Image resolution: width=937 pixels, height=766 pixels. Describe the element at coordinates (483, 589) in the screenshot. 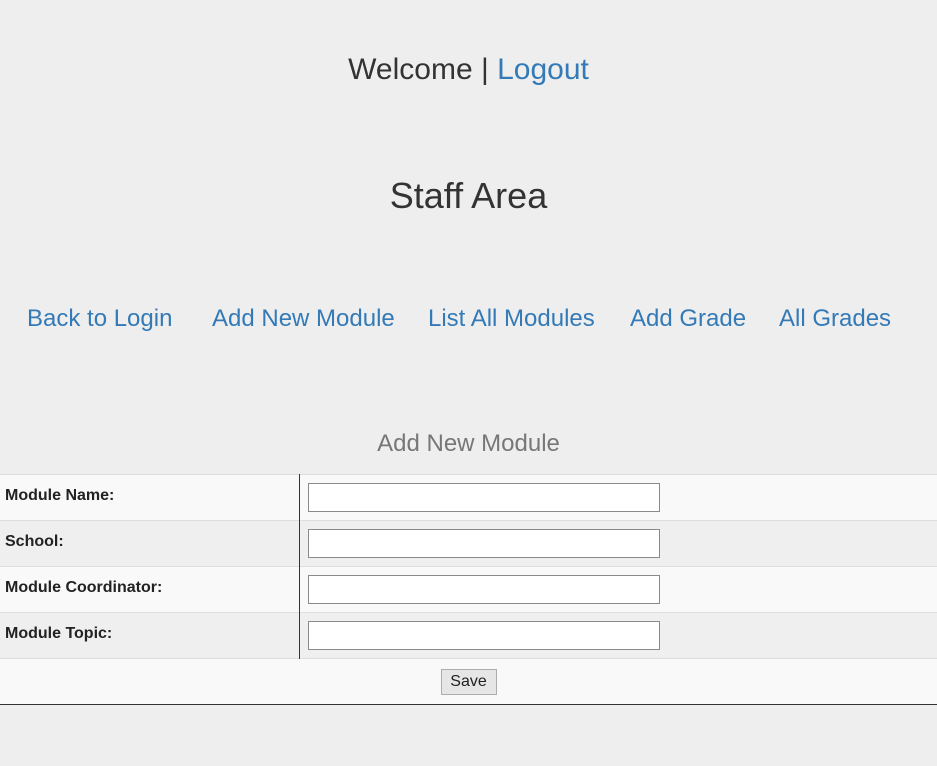

I see `module-coordinator-input` at that location.